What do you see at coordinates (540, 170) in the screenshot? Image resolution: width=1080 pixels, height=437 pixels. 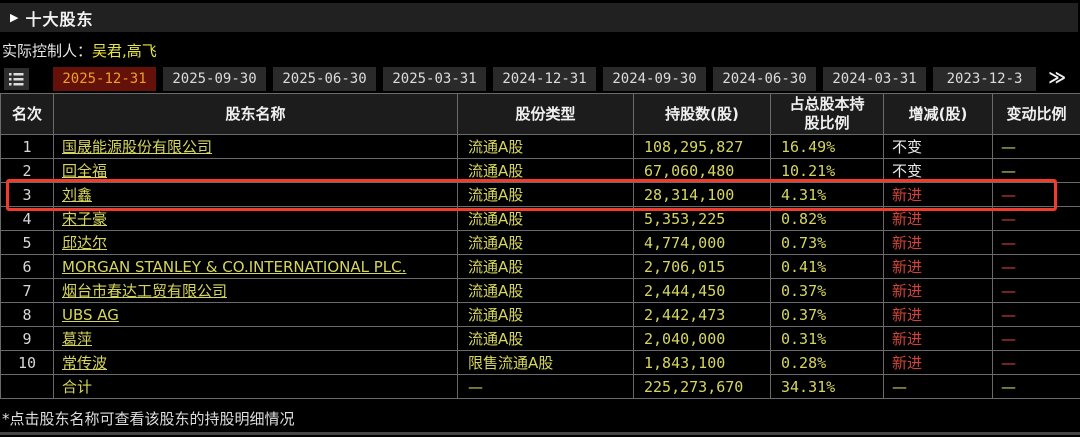 I see `shareholder-row: 2 回全福 流通A股 67,060,480 10.21% 不变 —` at bounding box center [540, 170].